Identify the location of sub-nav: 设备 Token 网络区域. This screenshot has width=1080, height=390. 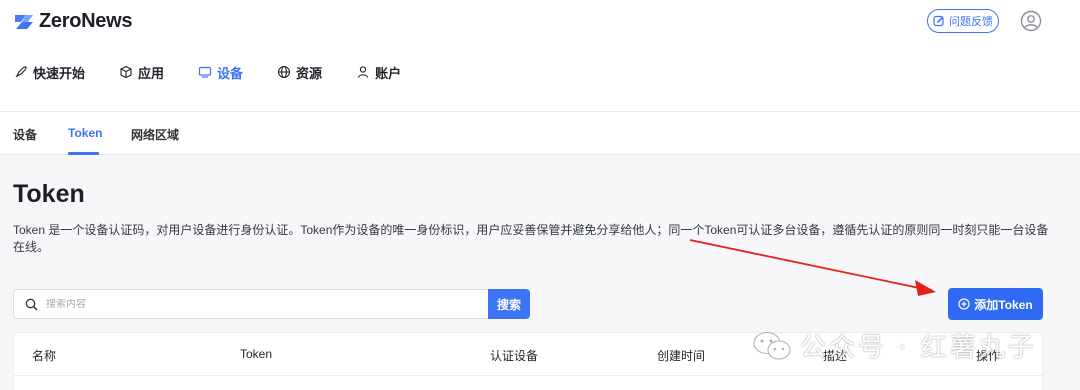
(540, 133).